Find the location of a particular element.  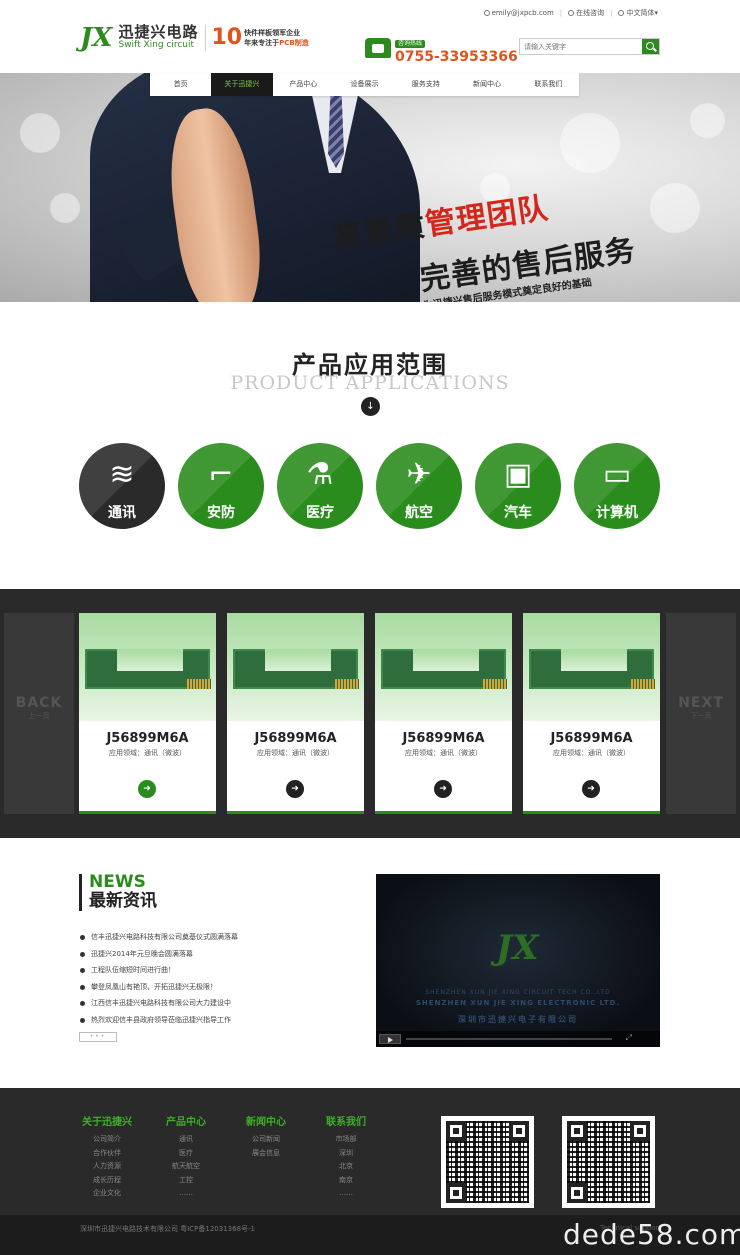

hotline-label: 咨询热线 is located at coordinates (410, 44).